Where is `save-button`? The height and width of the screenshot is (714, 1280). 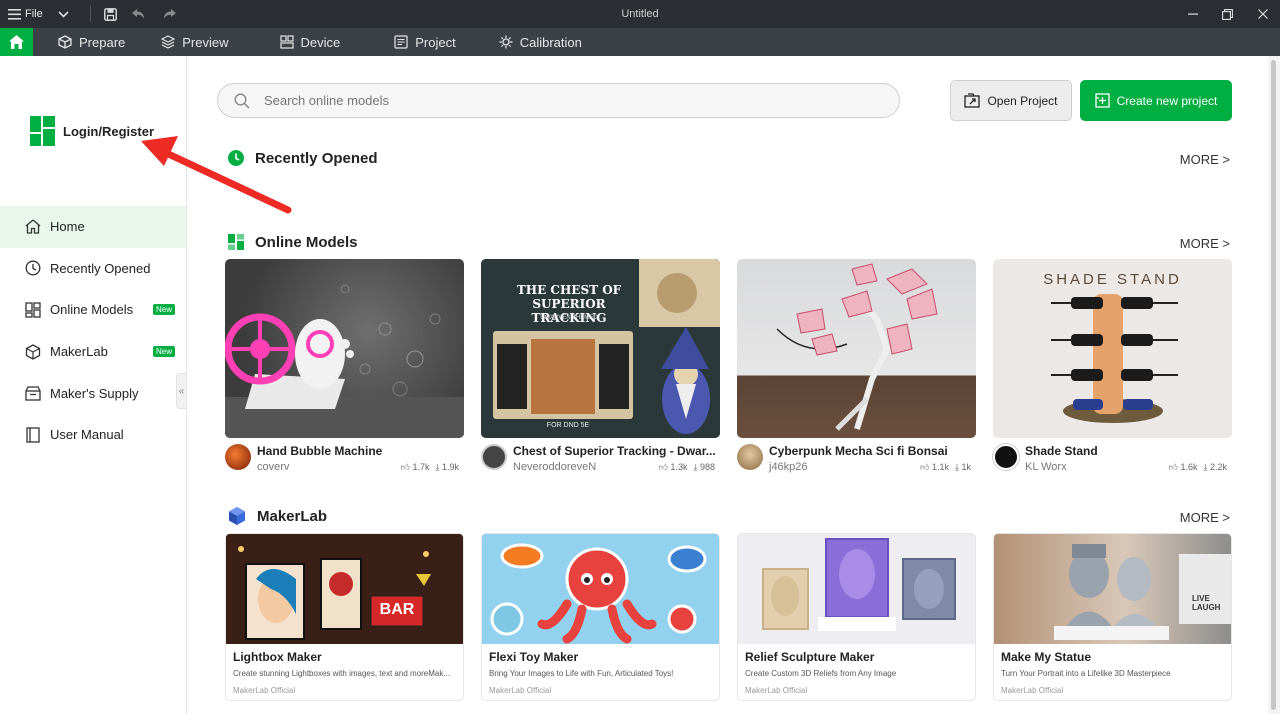 save-button is located at coordinates (110, 14).